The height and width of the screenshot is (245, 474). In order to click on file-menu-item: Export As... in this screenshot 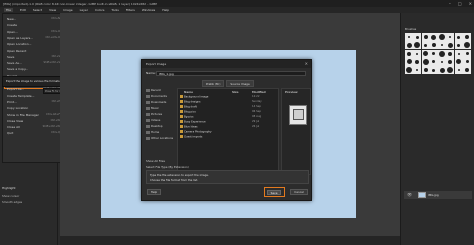, I will do `click(15, 89)`.